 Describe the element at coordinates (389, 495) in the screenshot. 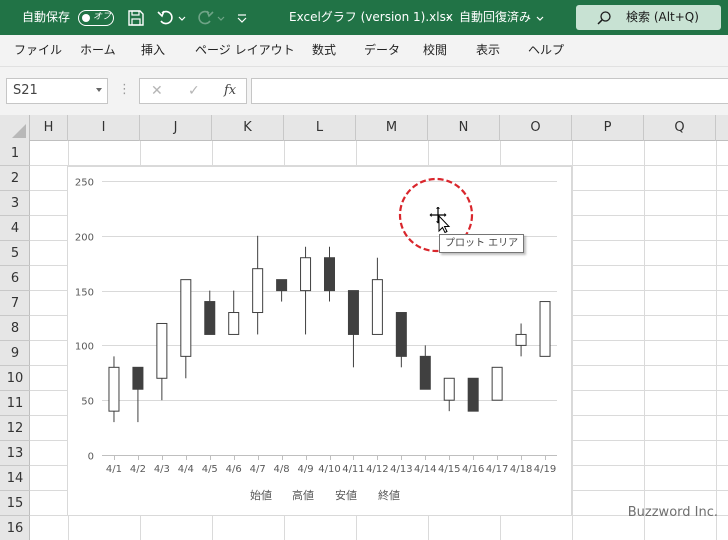

I see `legend-entry: 終値` at that location.